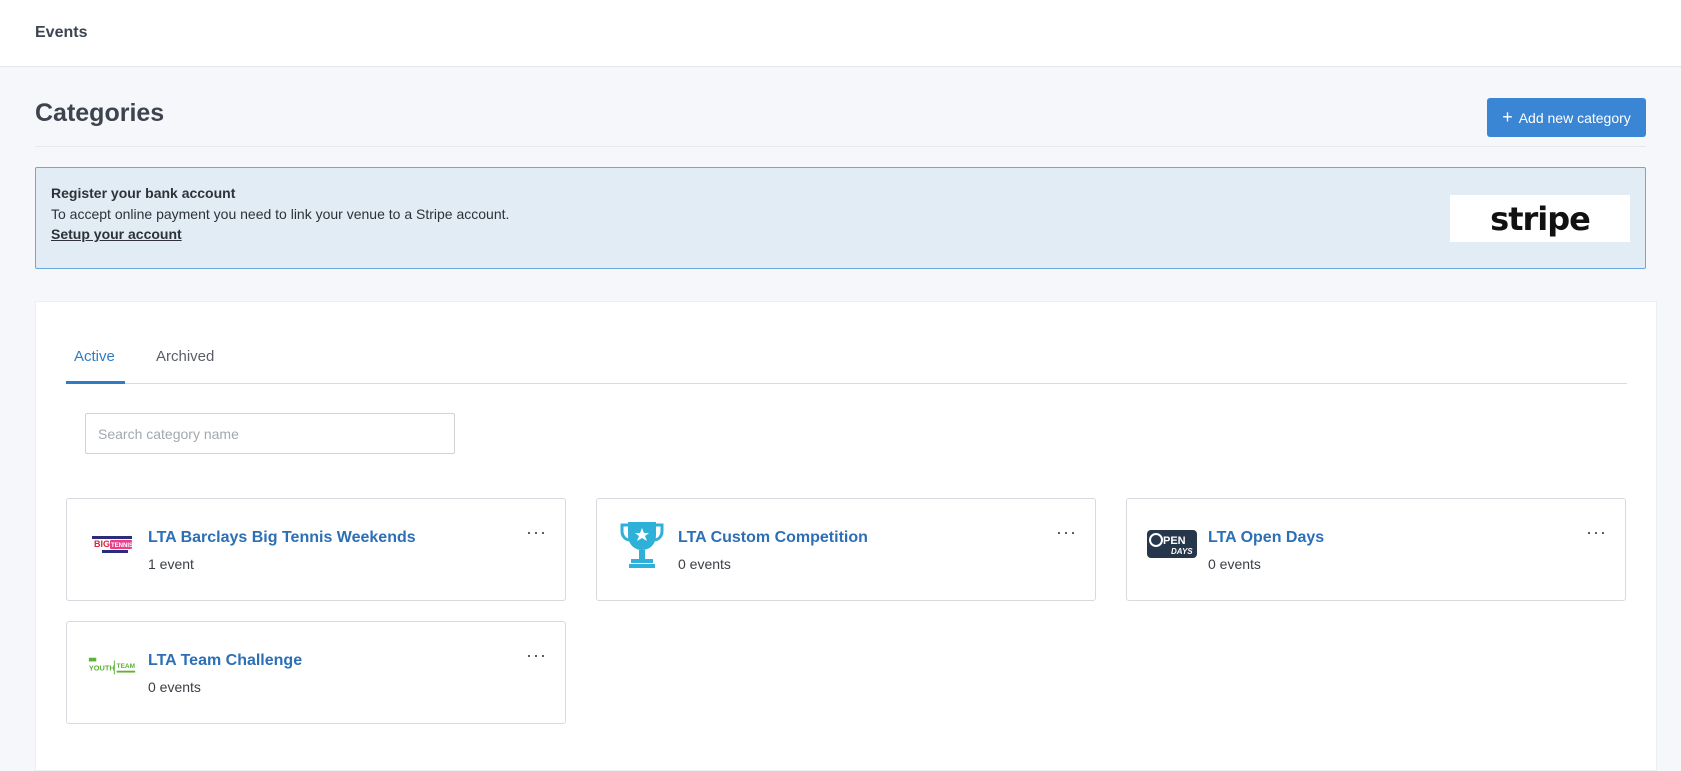 This screenshot has width=1681, height=771. What do you see at coordinates (846, 343) in the screenshot?
I see `category-tabs: Active Archived` at bounding box center [846, 343].